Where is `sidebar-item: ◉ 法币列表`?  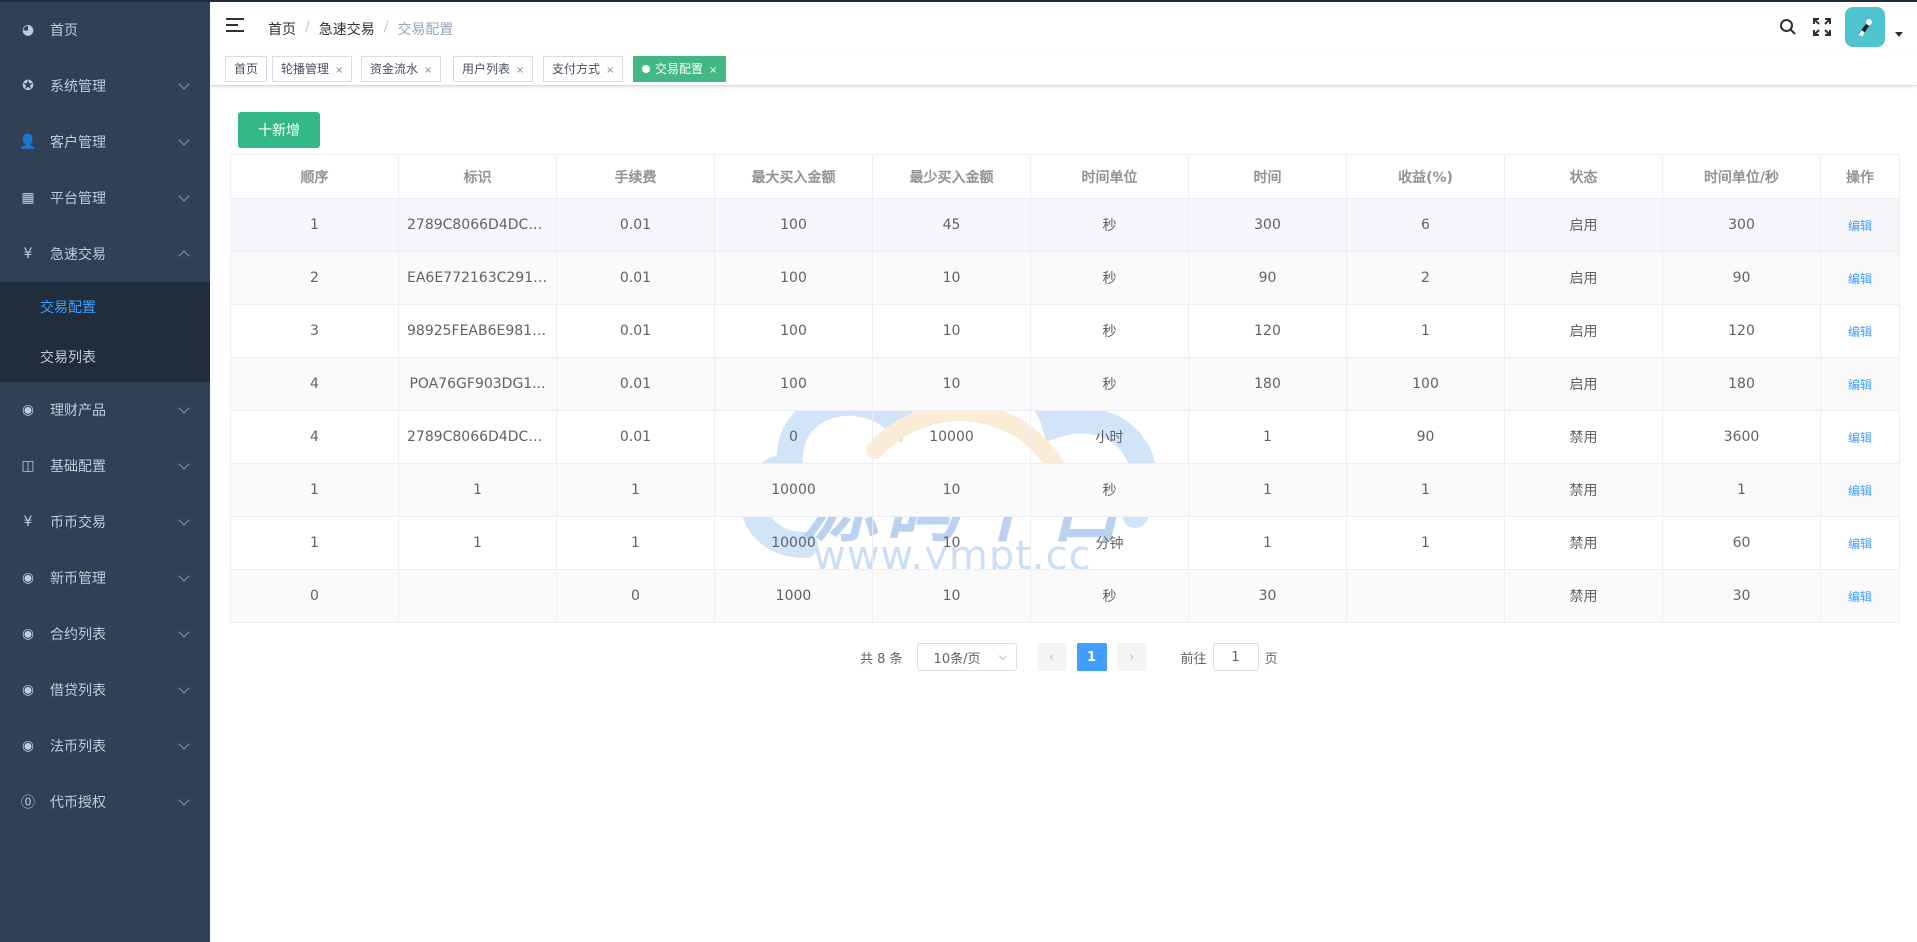 sidebar-item: ◉ 法币列表 is located at coordinates (105, 746).